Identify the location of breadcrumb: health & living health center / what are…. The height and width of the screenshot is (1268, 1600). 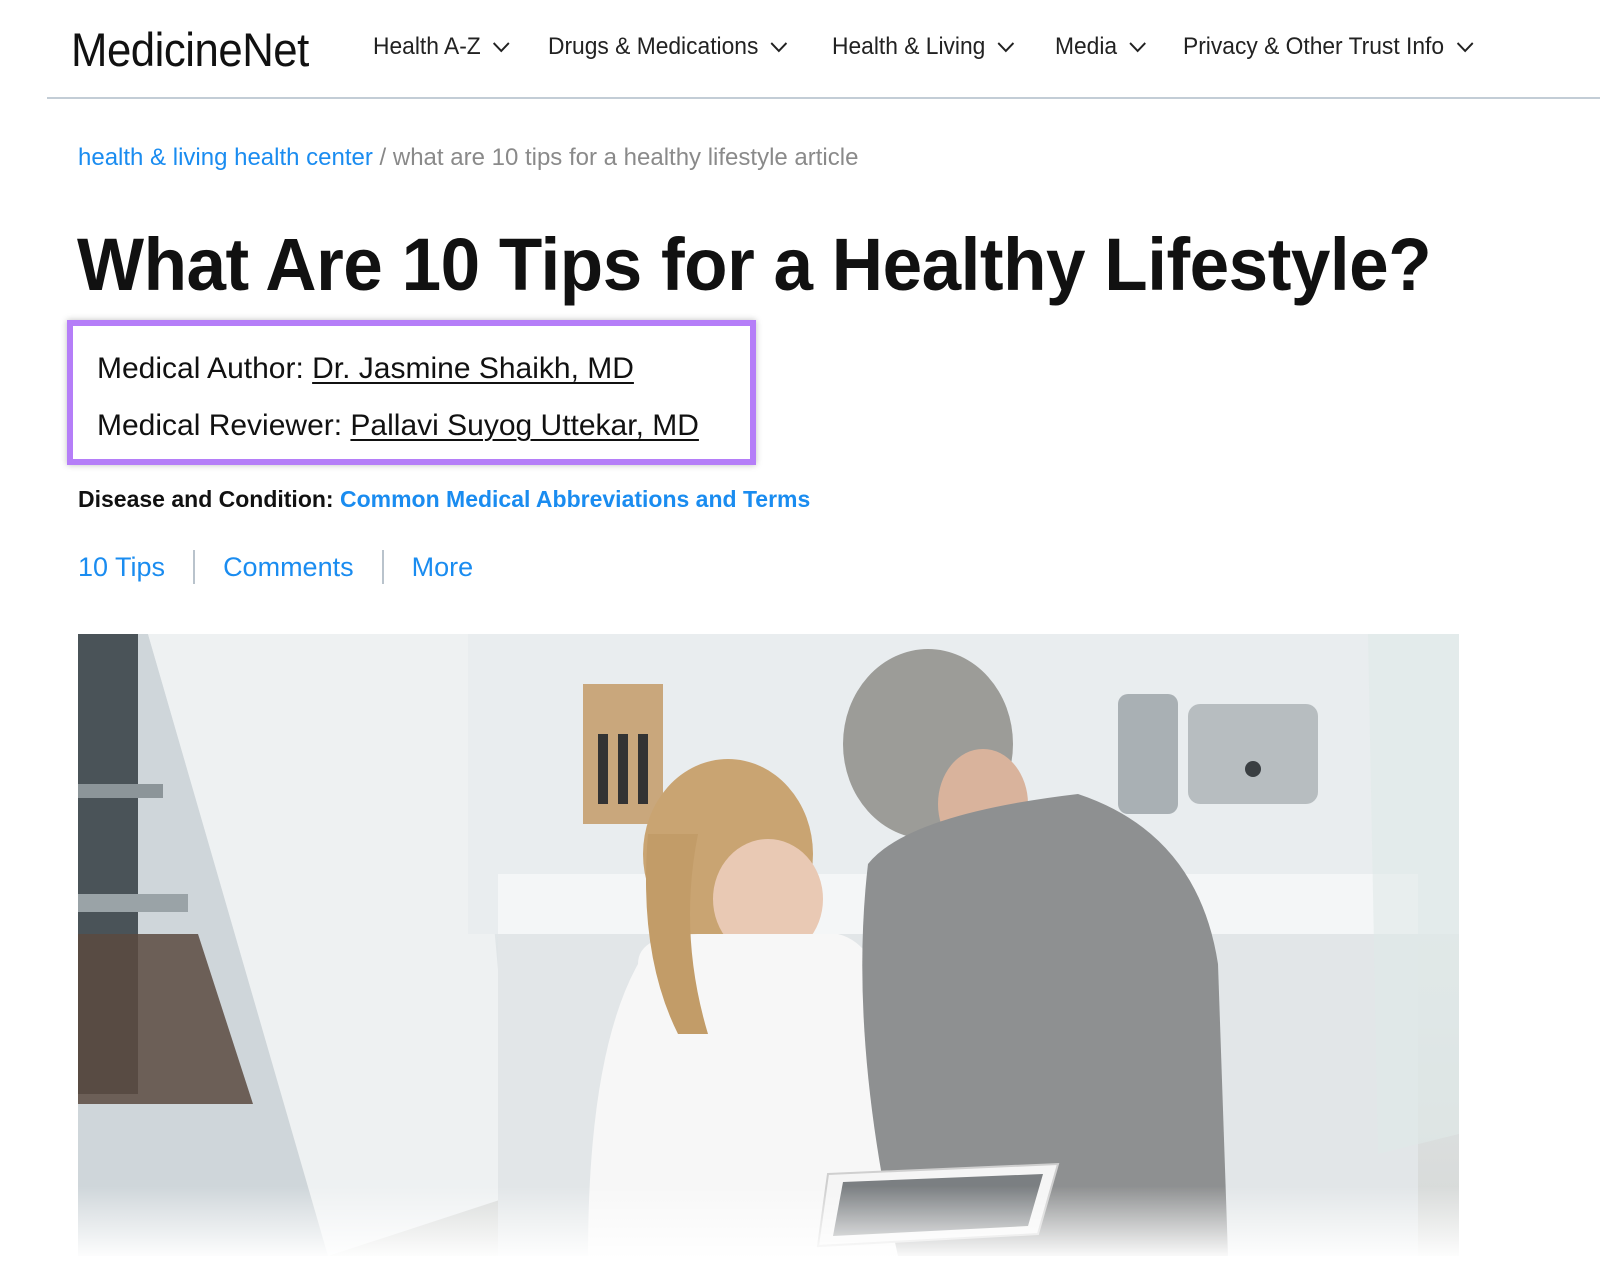
(468, 158).